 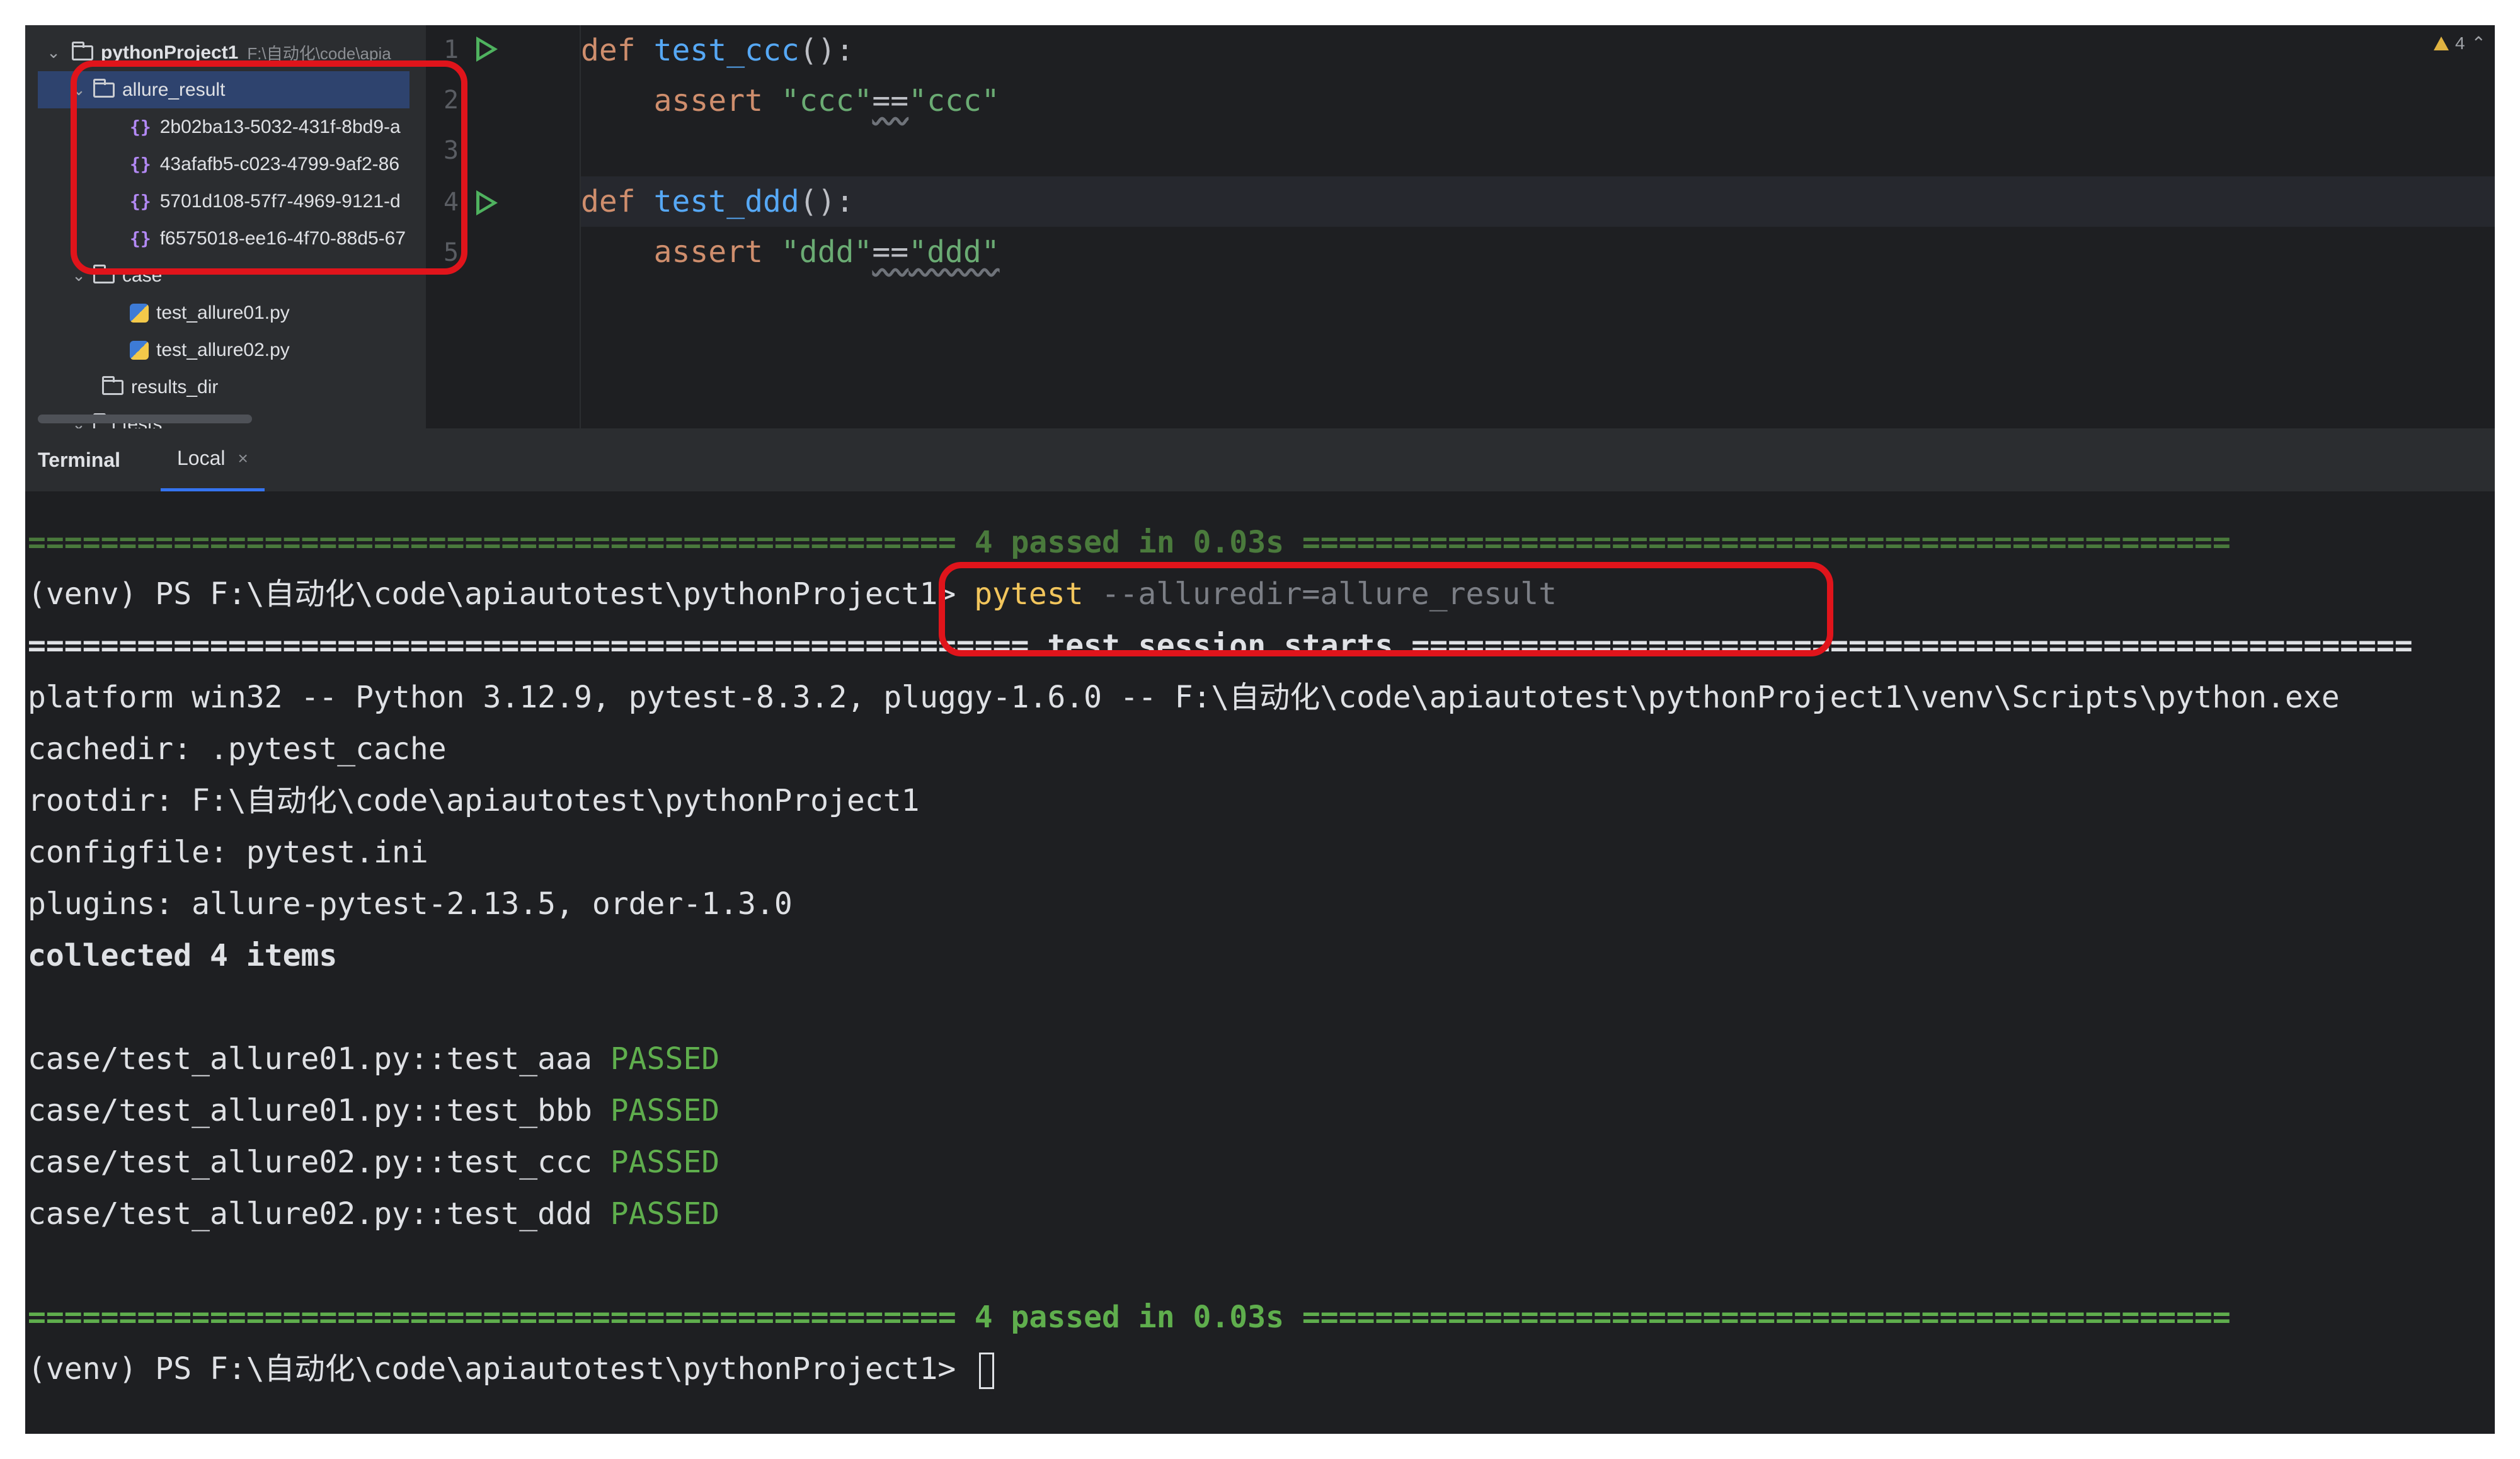 I want to click on tree-item-project-root: ⌄ pythonProject1 F:\自动化\code\apia, so click(x=225, y=52).